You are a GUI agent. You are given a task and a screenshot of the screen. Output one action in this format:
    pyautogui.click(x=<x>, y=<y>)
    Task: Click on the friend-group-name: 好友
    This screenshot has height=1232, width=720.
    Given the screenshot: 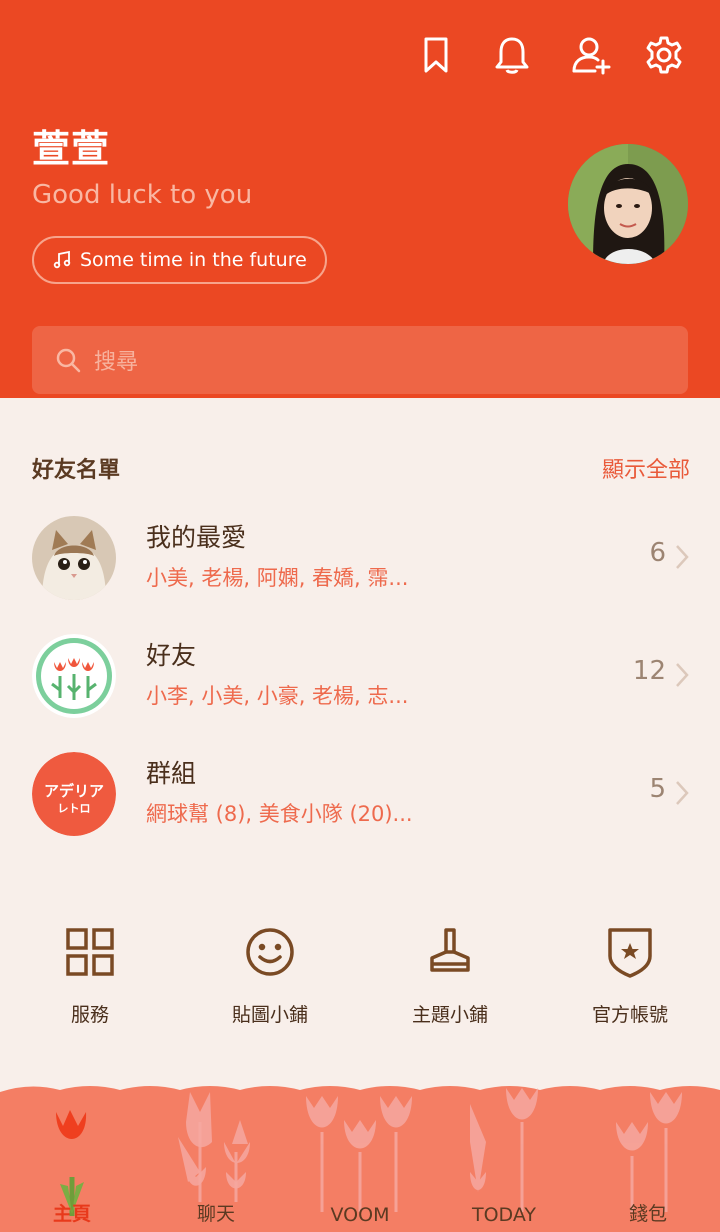 What is the action you would take?
    pyautogui.click(x=171, y=655)
    